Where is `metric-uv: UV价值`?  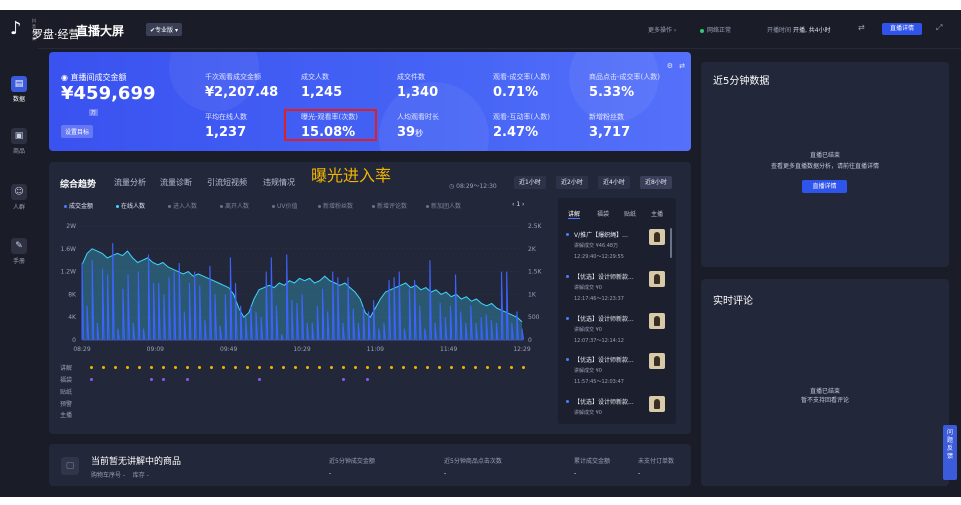
metric-uv: UV价值 is located at coordinates (285, 205).